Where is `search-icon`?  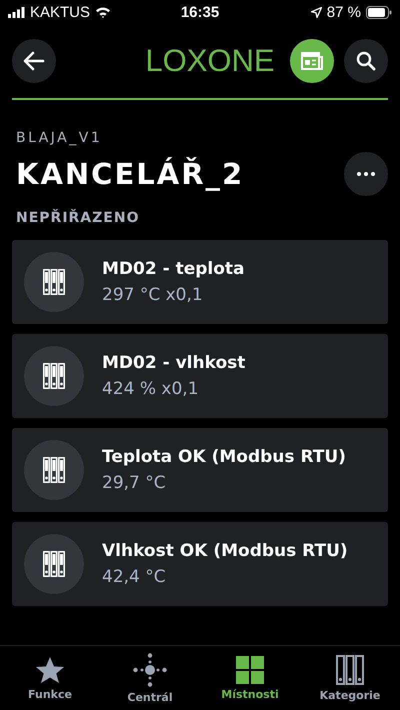
search-icon is located at coordinates (366, 61).